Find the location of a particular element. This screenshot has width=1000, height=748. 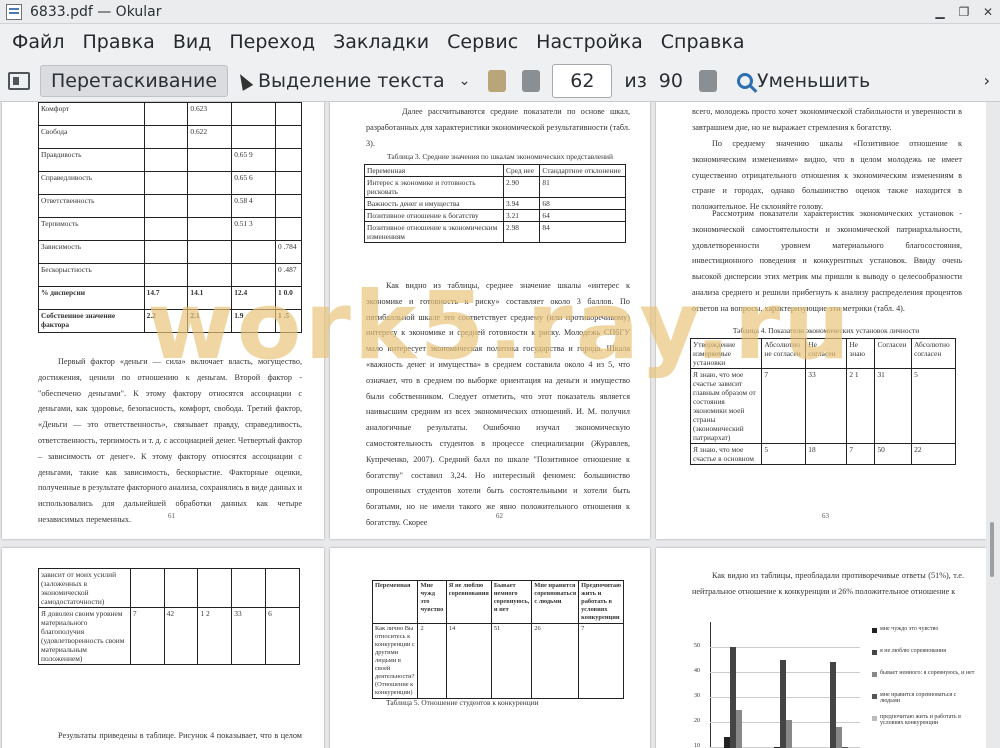

table-row: Важность денег и имущества 3.94 68 is located at coordinates (494, 203).